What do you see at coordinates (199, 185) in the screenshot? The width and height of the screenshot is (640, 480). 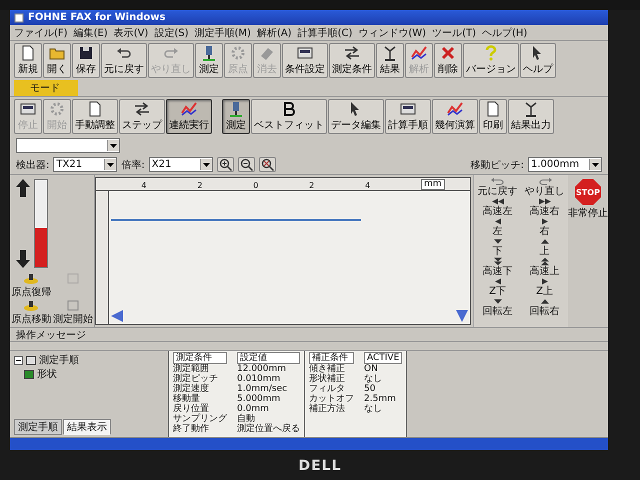 I see `ruler-label: 2` at bounding box center [199, 185].